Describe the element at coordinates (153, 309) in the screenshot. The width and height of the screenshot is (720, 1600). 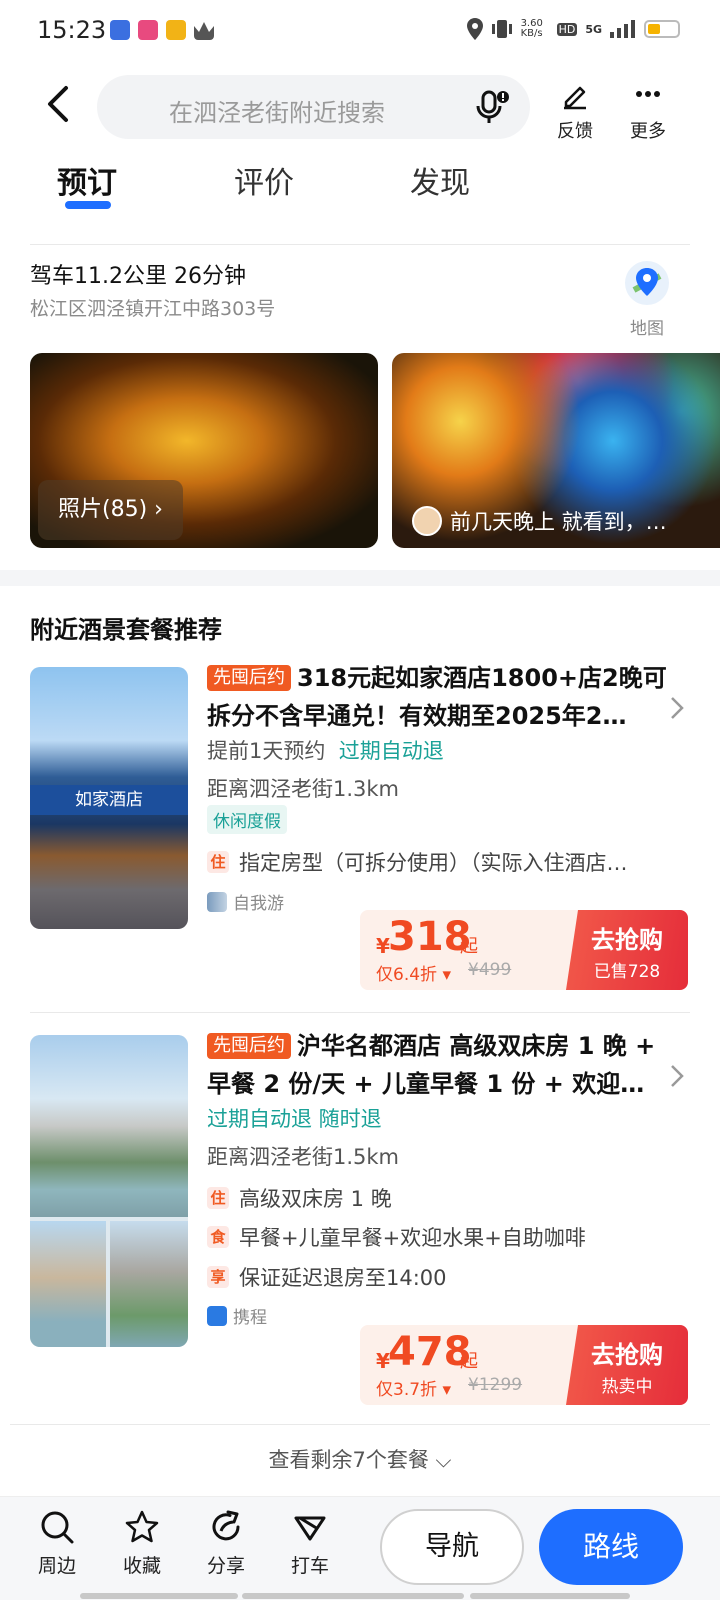
I see `address: 松江区泗泾镇开江中路303号` at that location.